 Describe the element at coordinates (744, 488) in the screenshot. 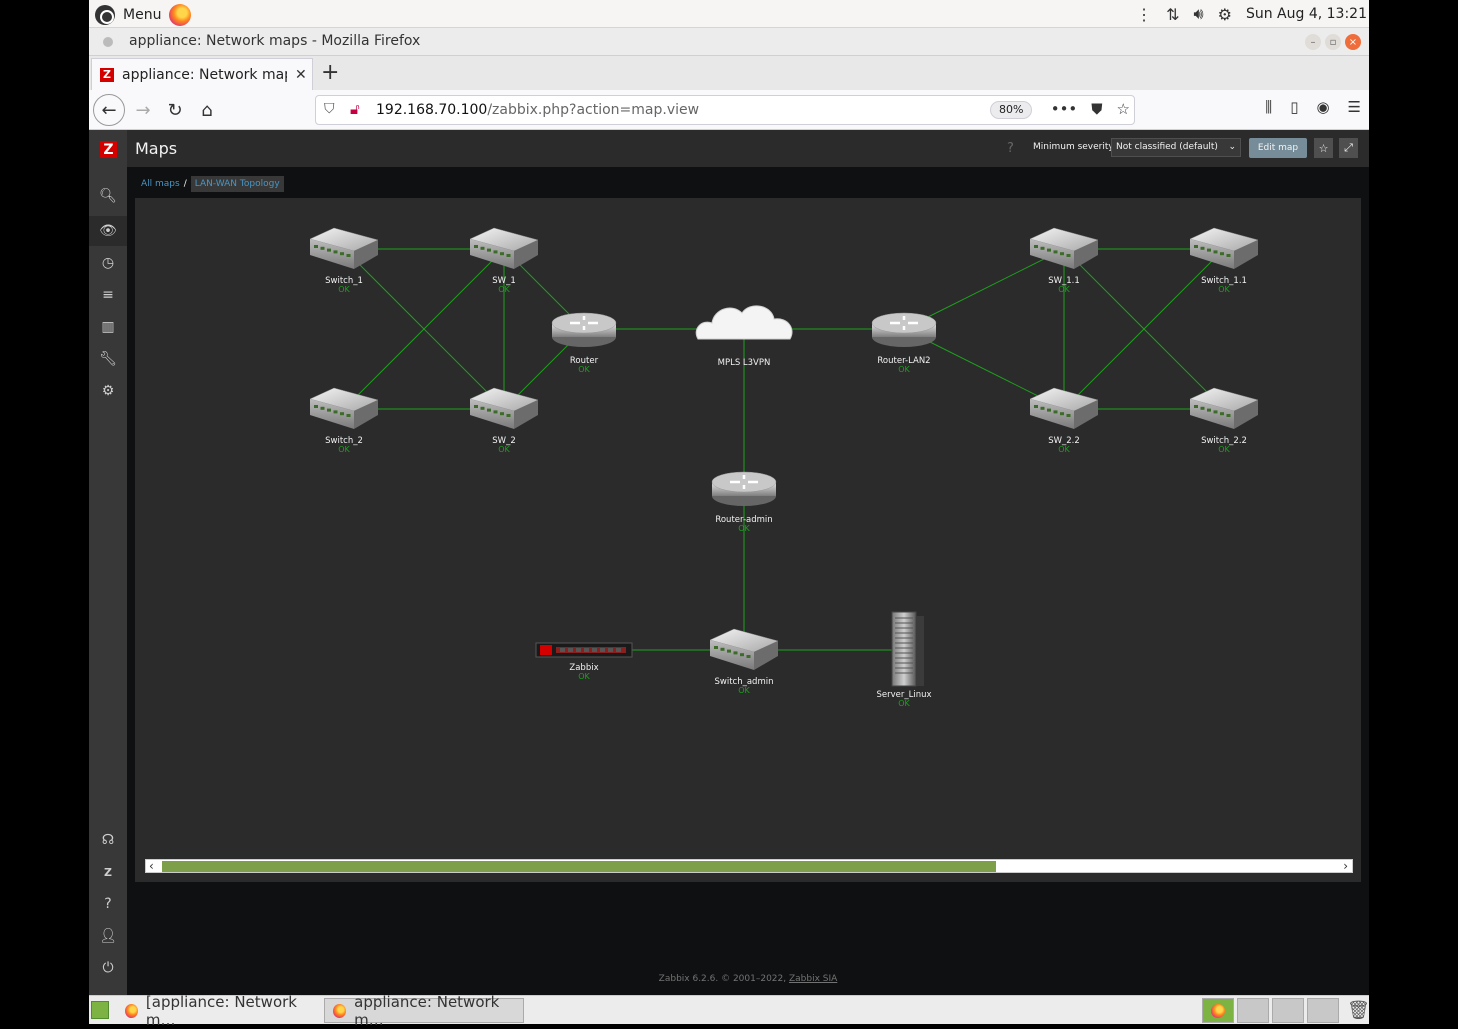

I see `map-element-router-admin` at that location.